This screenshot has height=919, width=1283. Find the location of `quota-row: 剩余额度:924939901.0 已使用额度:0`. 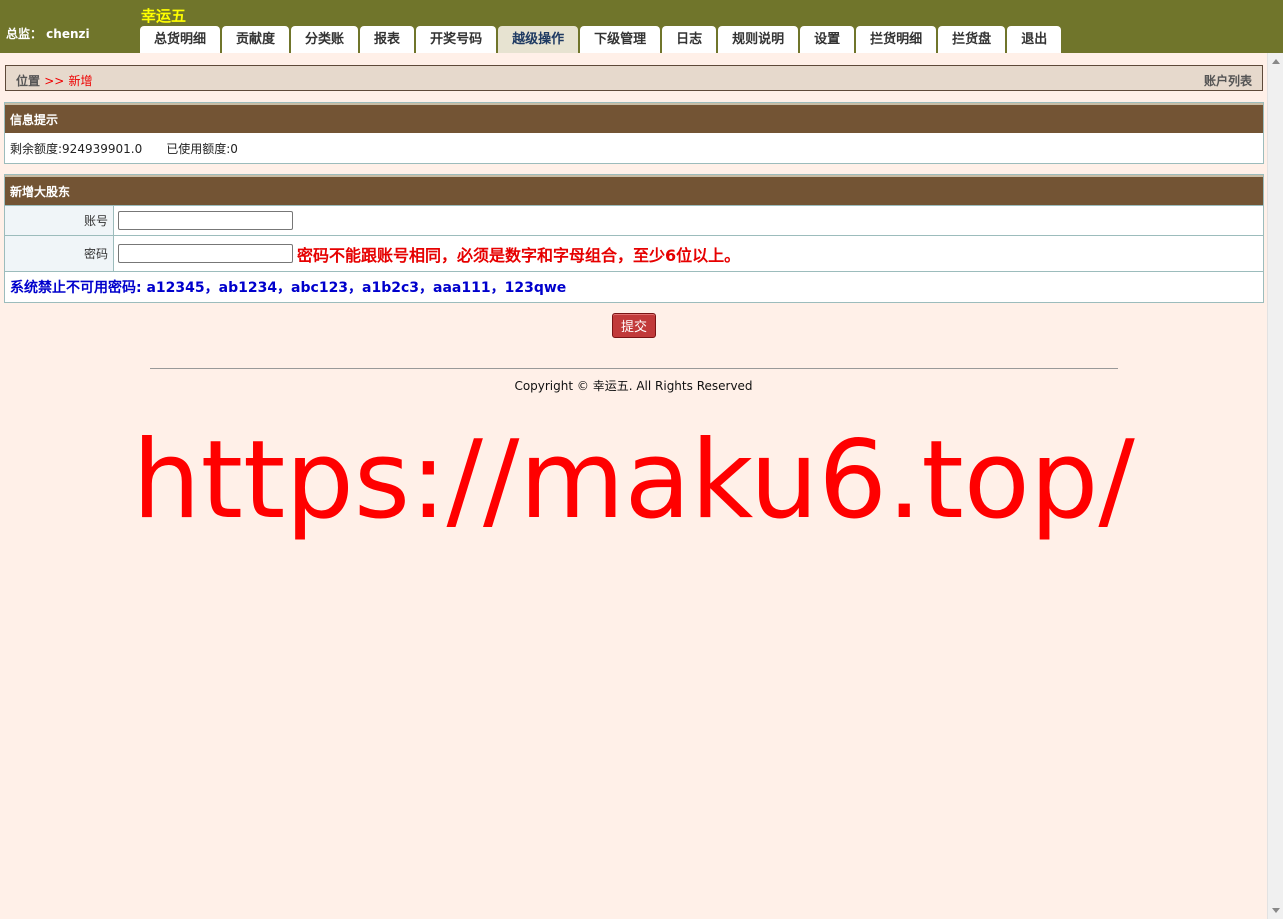

quota-row: 剩余额度:924939901.0 已使用额度:0 is located at coordinates (634, 148).